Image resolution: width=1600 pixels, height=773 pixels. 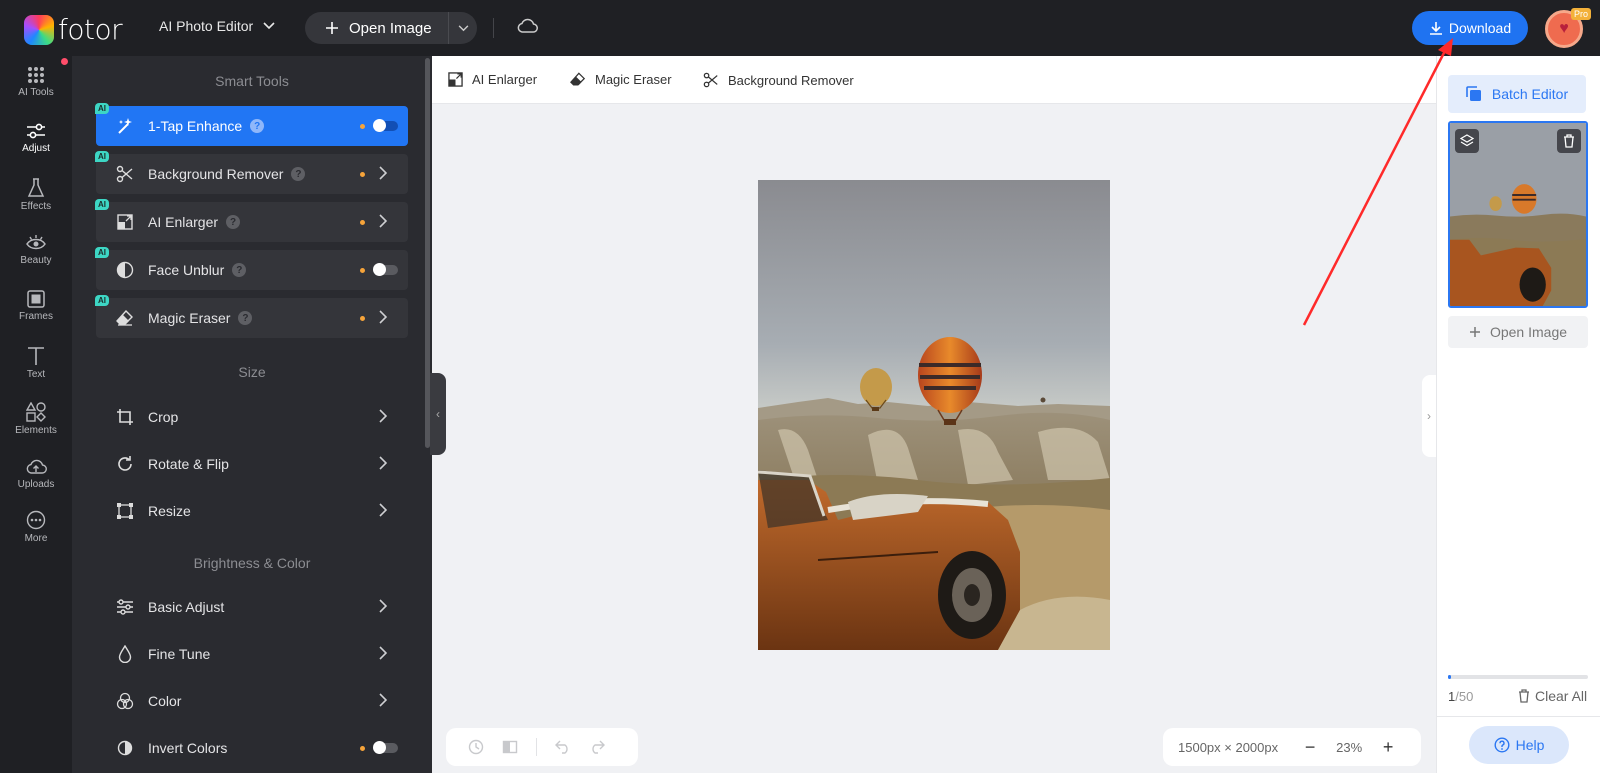 What do you see at coordinates (252, 748) in the screenshot?
I see `tool-invert-colors: Invert Colors` at bounding box center [252, 748].